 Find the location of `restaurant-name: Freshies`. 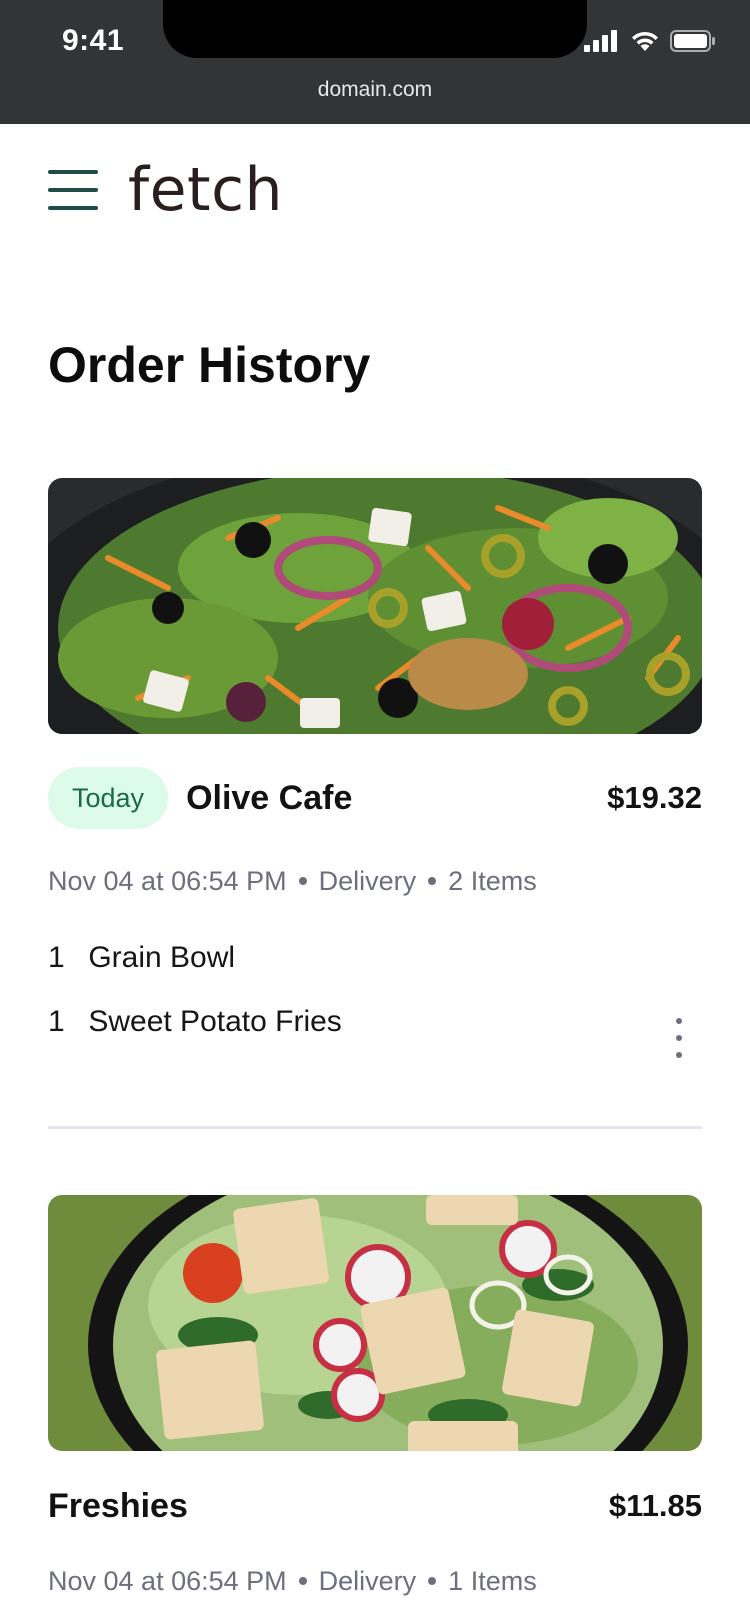

restaurant-name: Freshies is located at coordinates (118, 1506).